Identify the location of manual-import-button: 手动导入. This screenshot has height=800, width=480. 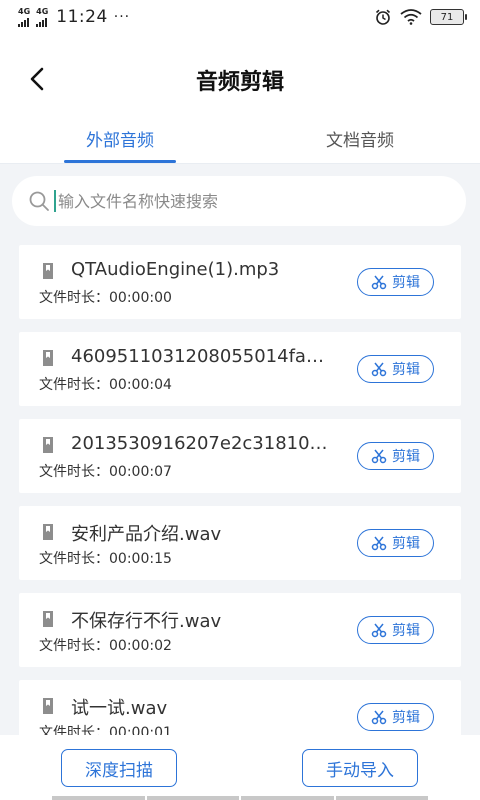
(360, 768).